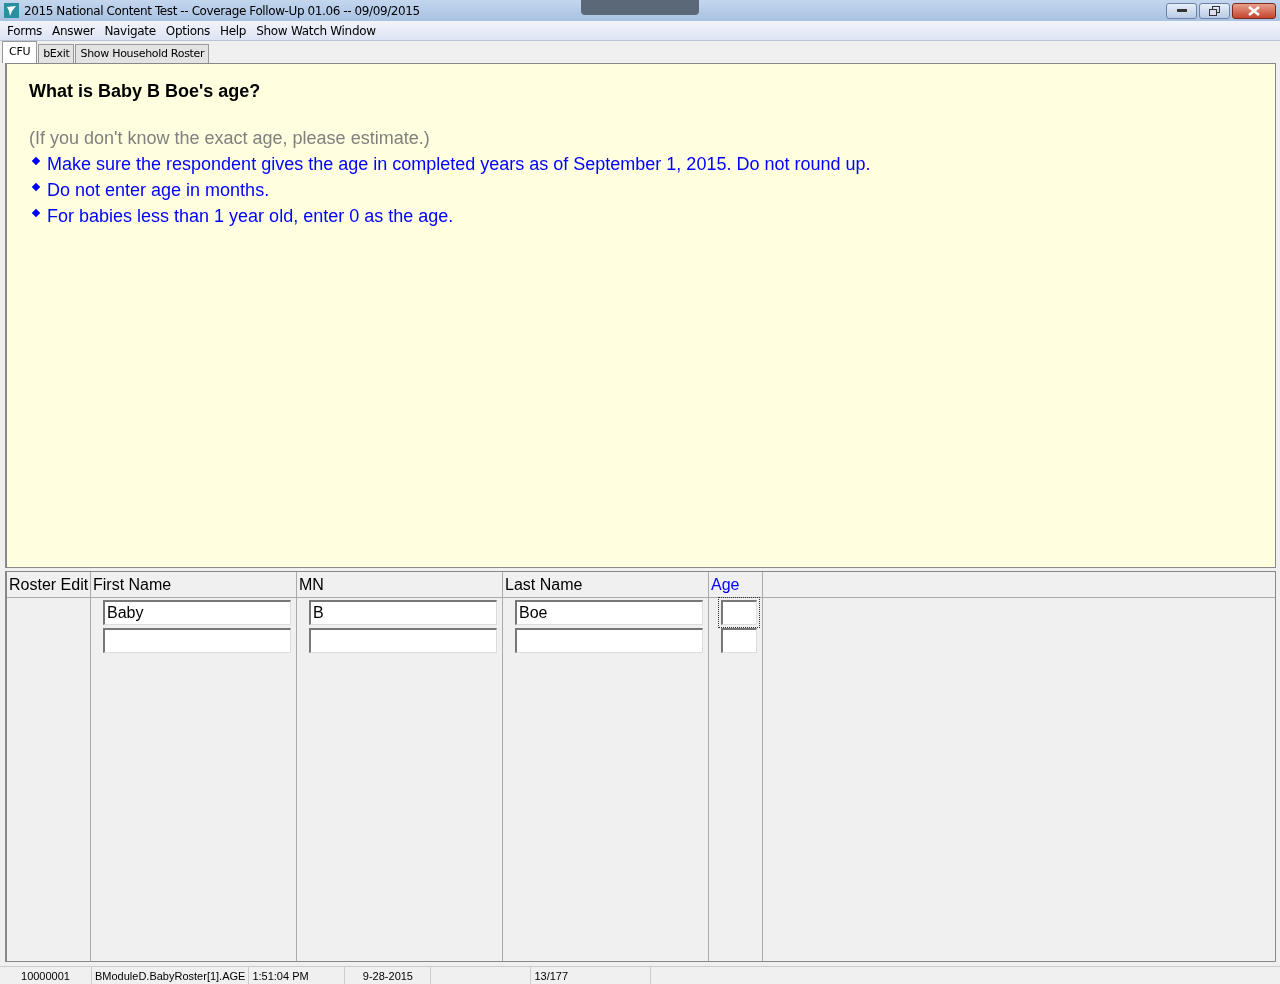 The width and height of the screenshot is (1280, 984). Describe the element at coordinates (316, 30) in the screenshot. I see `menu-item: Show Watch Window` at that location.